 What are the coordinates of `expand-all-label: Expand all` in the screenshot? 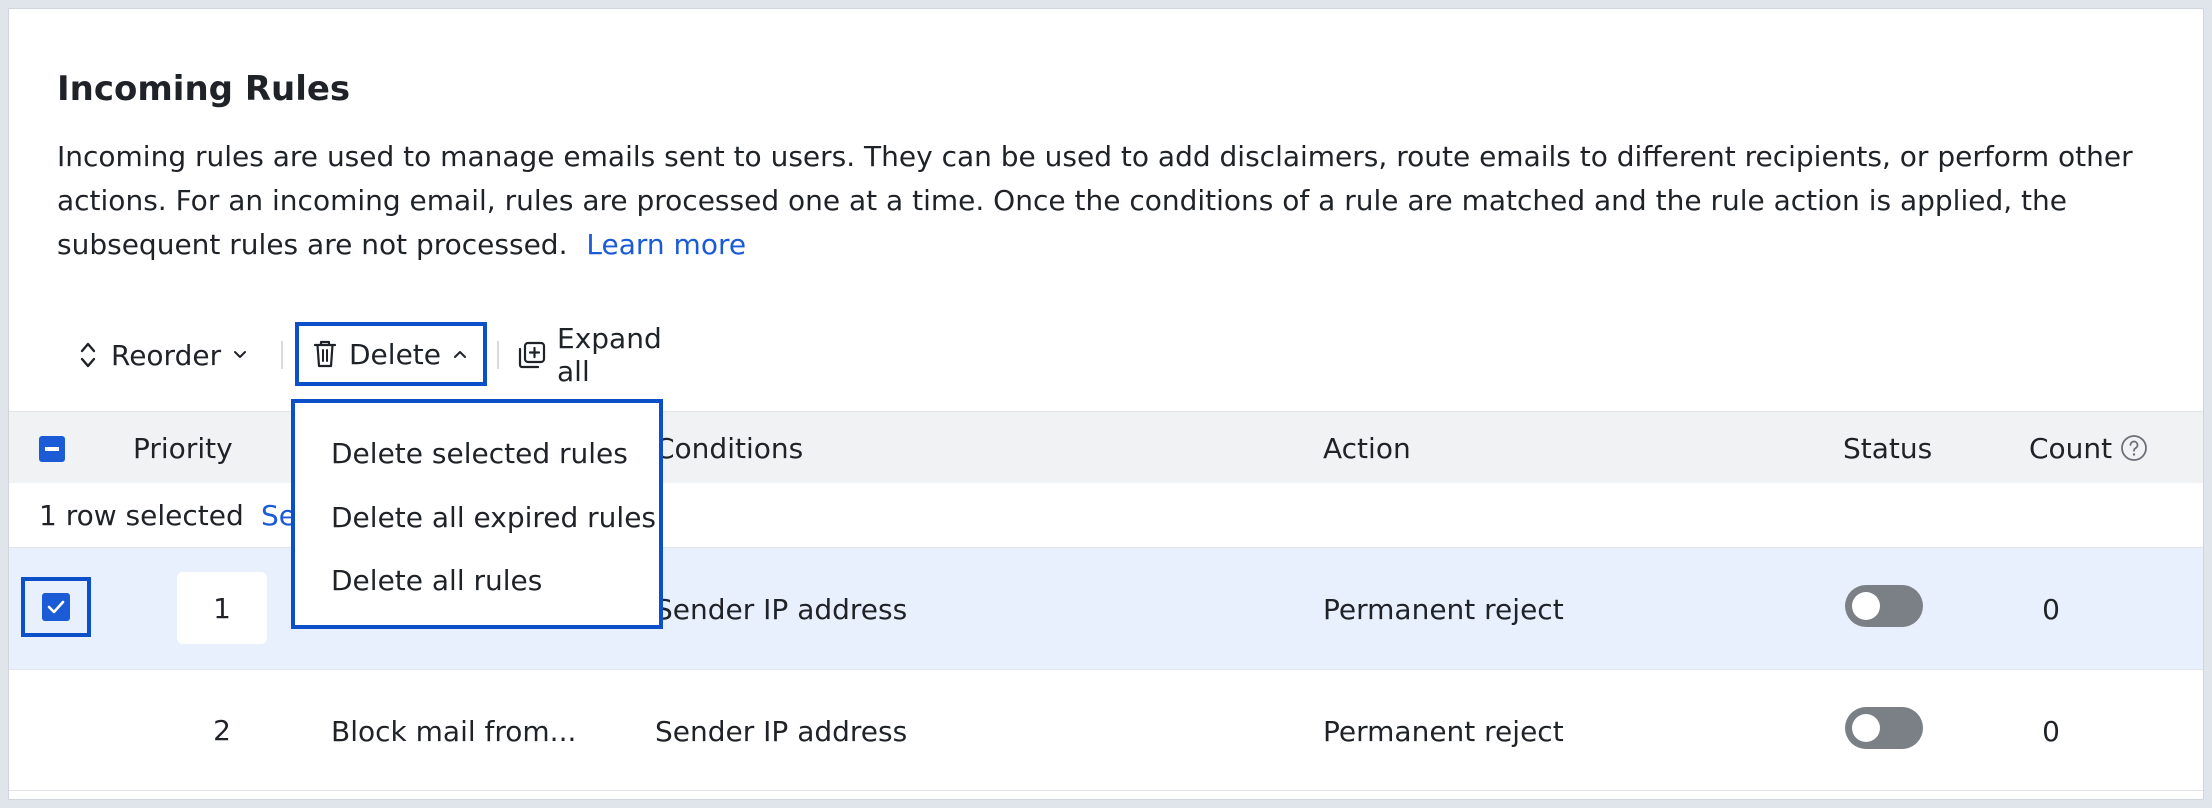 It's located at (609, 355).